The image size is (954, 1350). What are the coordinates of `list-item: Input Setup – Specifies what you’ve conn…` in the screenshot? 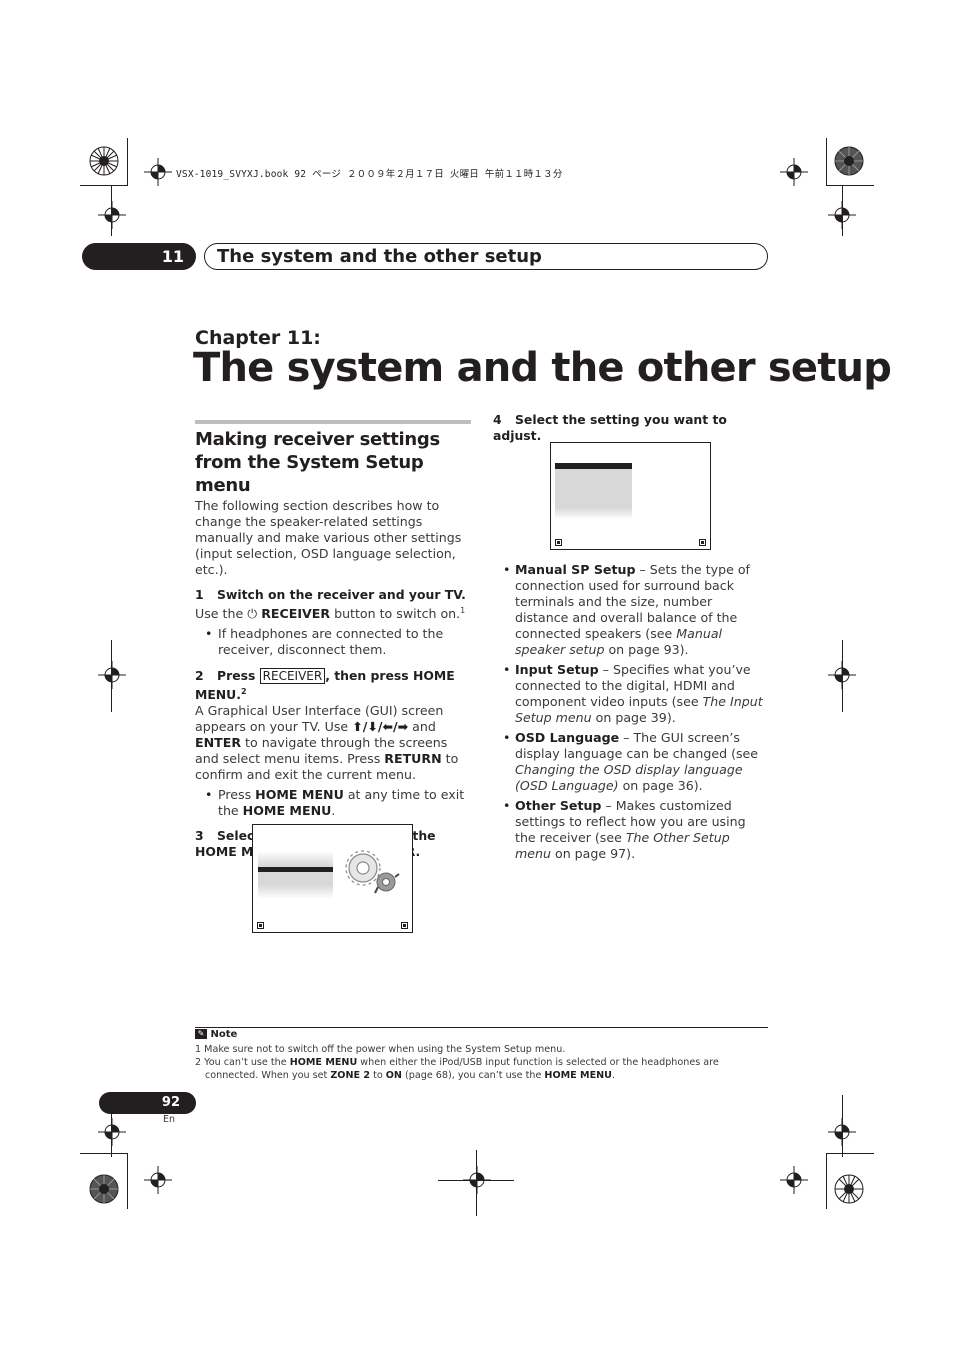 It's located at (629, 694).